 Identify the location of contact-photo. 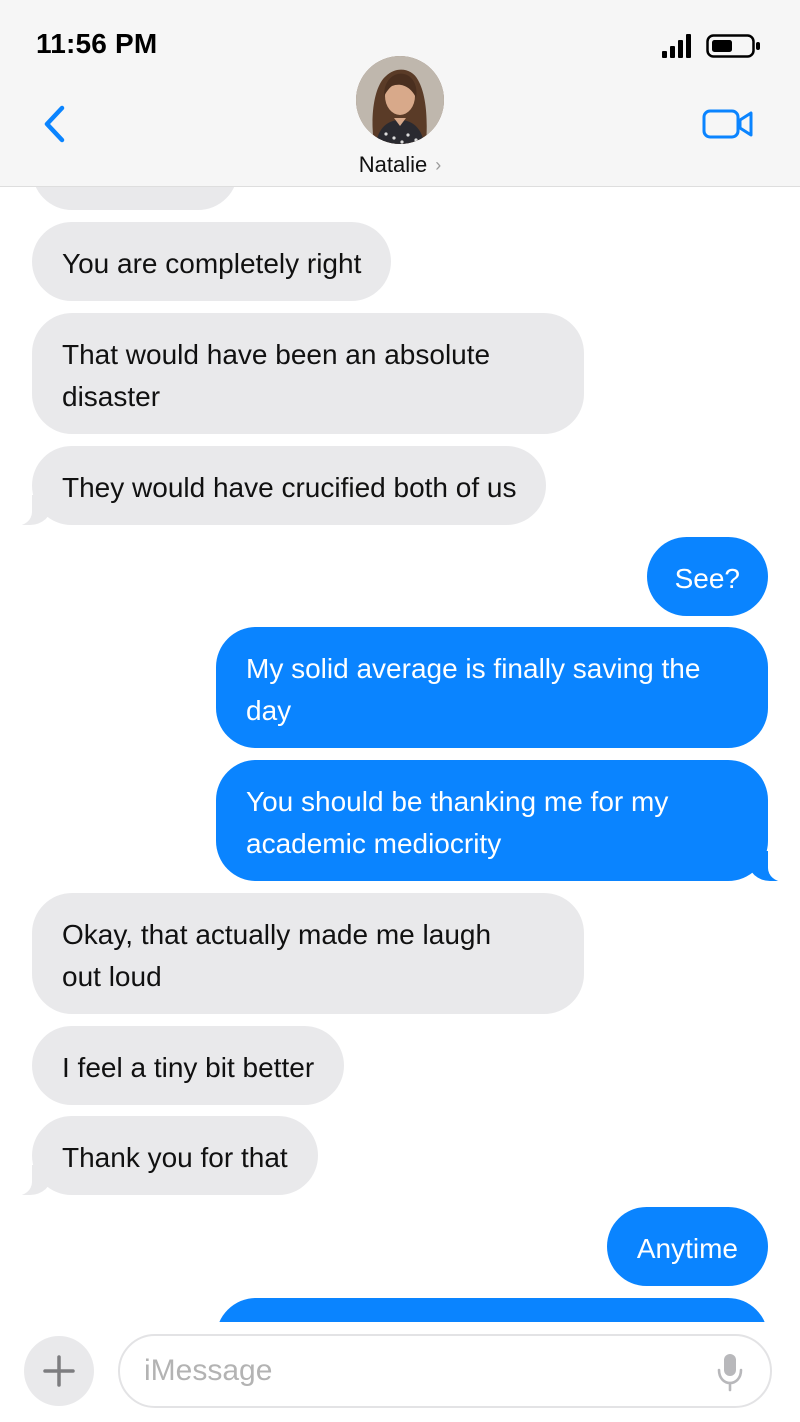
(400, 100).